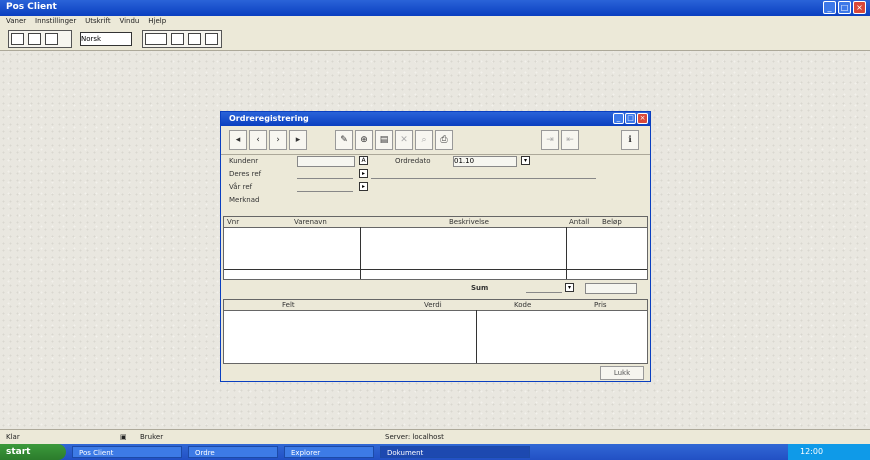  What do you see at coordinates (404, 140) in the screenshot?
I see `delete-icon: ✕` at bounding box center [404, 140].